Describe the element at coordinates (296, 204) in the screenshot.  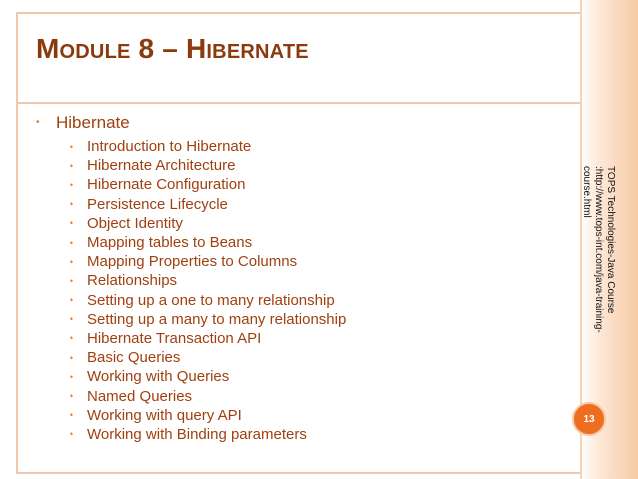
I see `sub-bullet-item: • Persistence Lifecycle` at that location.